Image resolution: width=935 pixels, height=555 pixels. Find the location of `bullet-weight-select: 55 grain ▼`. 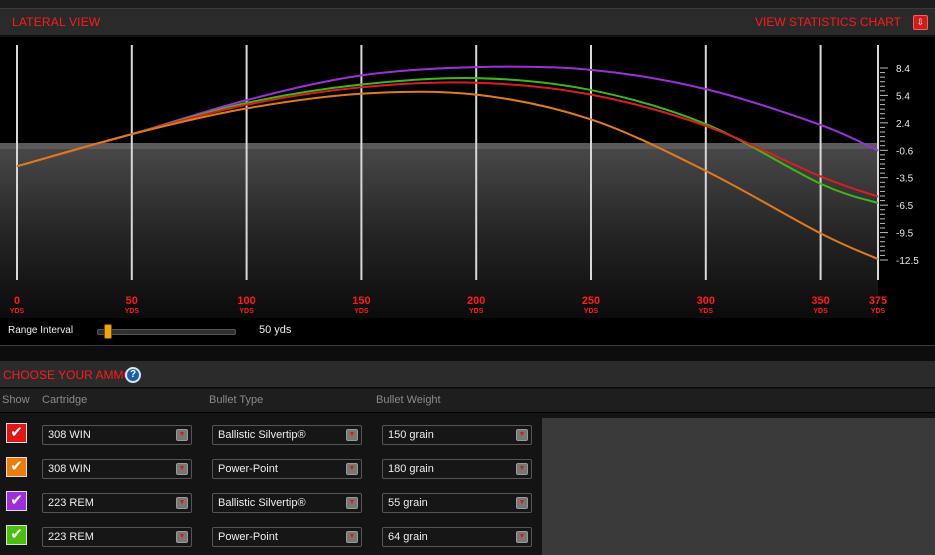

bullet-weight-select: 55 grain ▼ is located at coordinates (457, 503).